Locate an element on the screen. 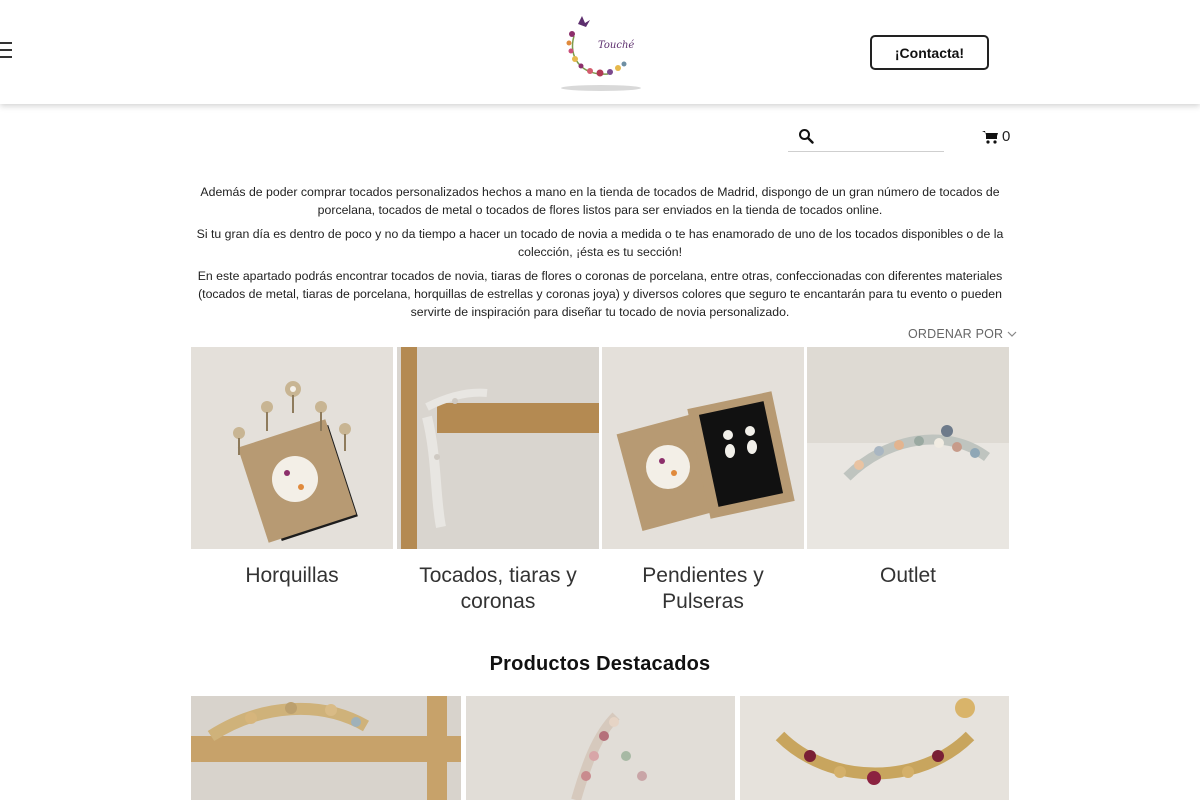 This screenshot has height=800, width=1200. order-by-label: ORDENAR POR is located at coordinates (956, 334).